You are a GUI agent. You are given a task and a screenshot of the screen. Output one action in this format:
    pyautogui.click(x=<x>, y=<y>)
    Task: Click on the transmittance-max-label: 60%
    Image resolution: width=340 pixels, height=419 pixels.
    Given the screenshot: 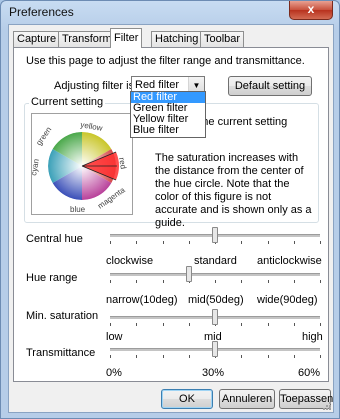 What is the action you would take?
    pyautogui.click(x=309, y=373)
    